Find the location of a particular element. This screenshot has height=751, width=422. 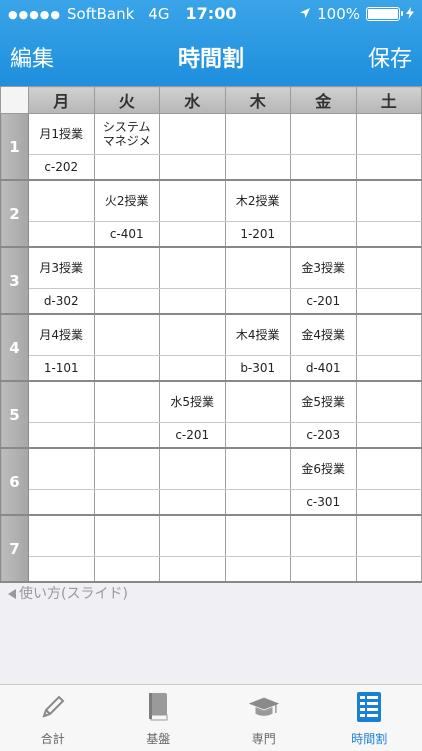

room-cell: c-301 is located at coordinates (324, 503).